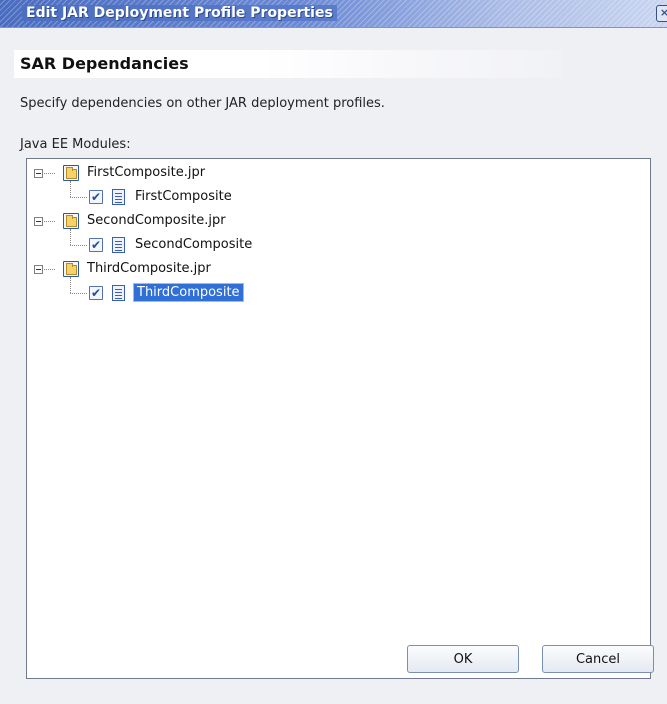 This screenshot has width=667, height=704. I want to click on modules-label-text: ava EE Modules:, so click(77, 144).